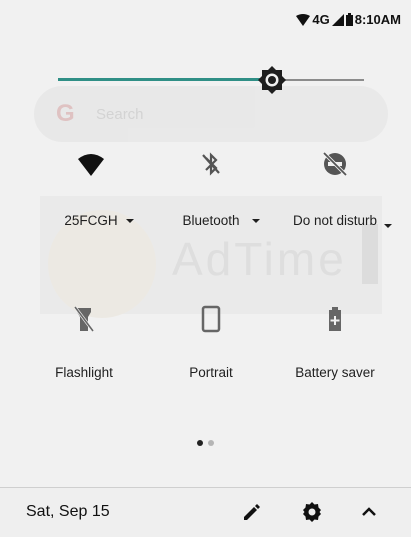 The width and height of the screenshot is (411, 537). I want to click on tile-portrait-label: Portrait, so click(211, 372).